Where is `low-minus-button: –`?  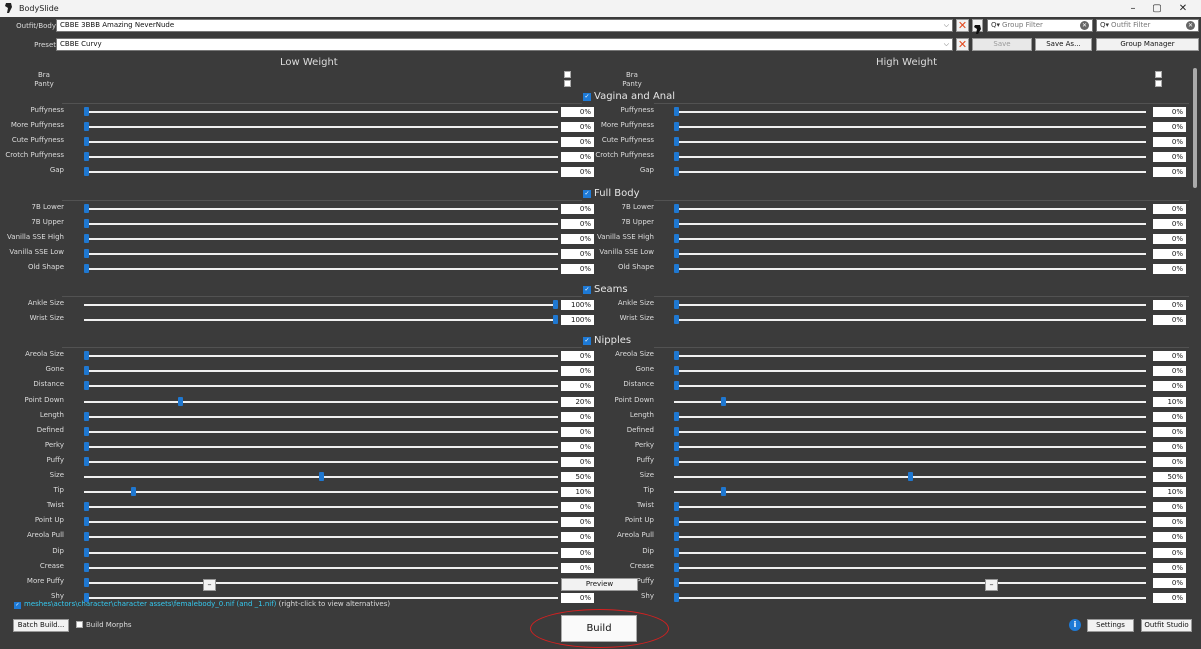
low-minus-button: – is located at coordinates (209, 585).